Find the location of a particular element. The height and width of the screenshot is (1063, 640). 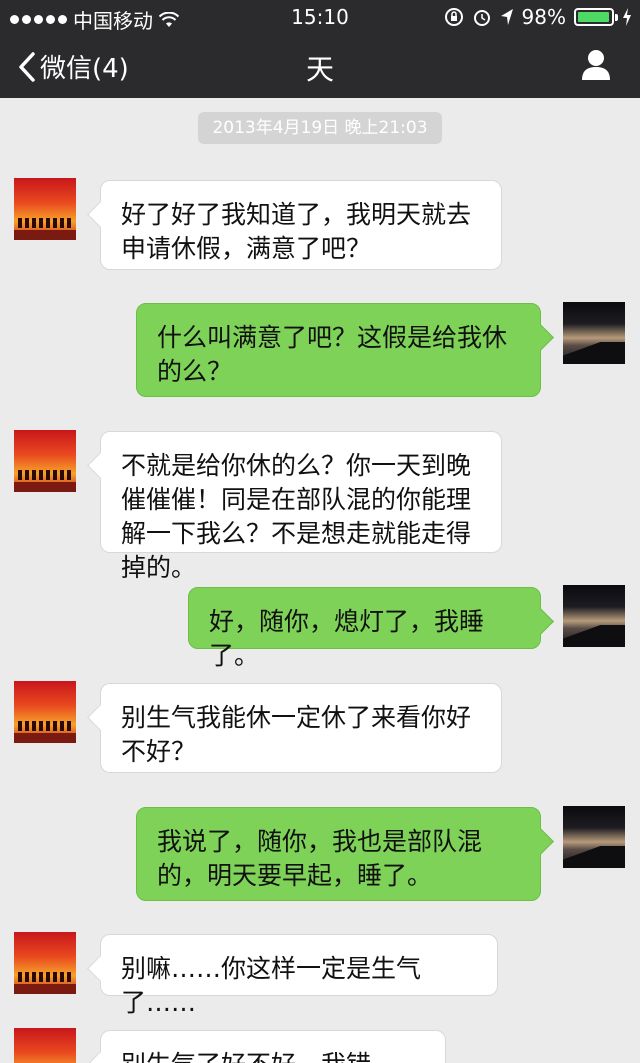

message-text: 好，随你，熄灯了，我睡了。 is located at coordinates (347, 638).